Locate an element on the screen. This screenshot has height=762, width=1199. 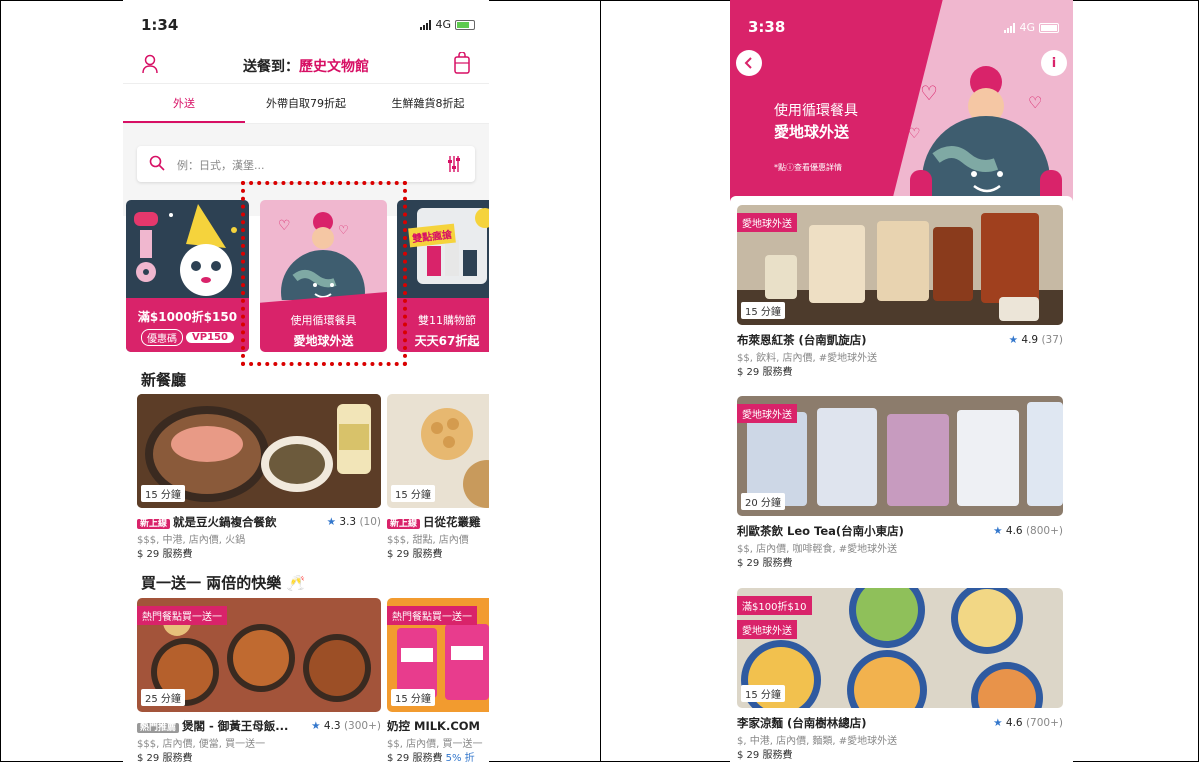
coupon-value: VP150 is located at coordinates (210, 337).